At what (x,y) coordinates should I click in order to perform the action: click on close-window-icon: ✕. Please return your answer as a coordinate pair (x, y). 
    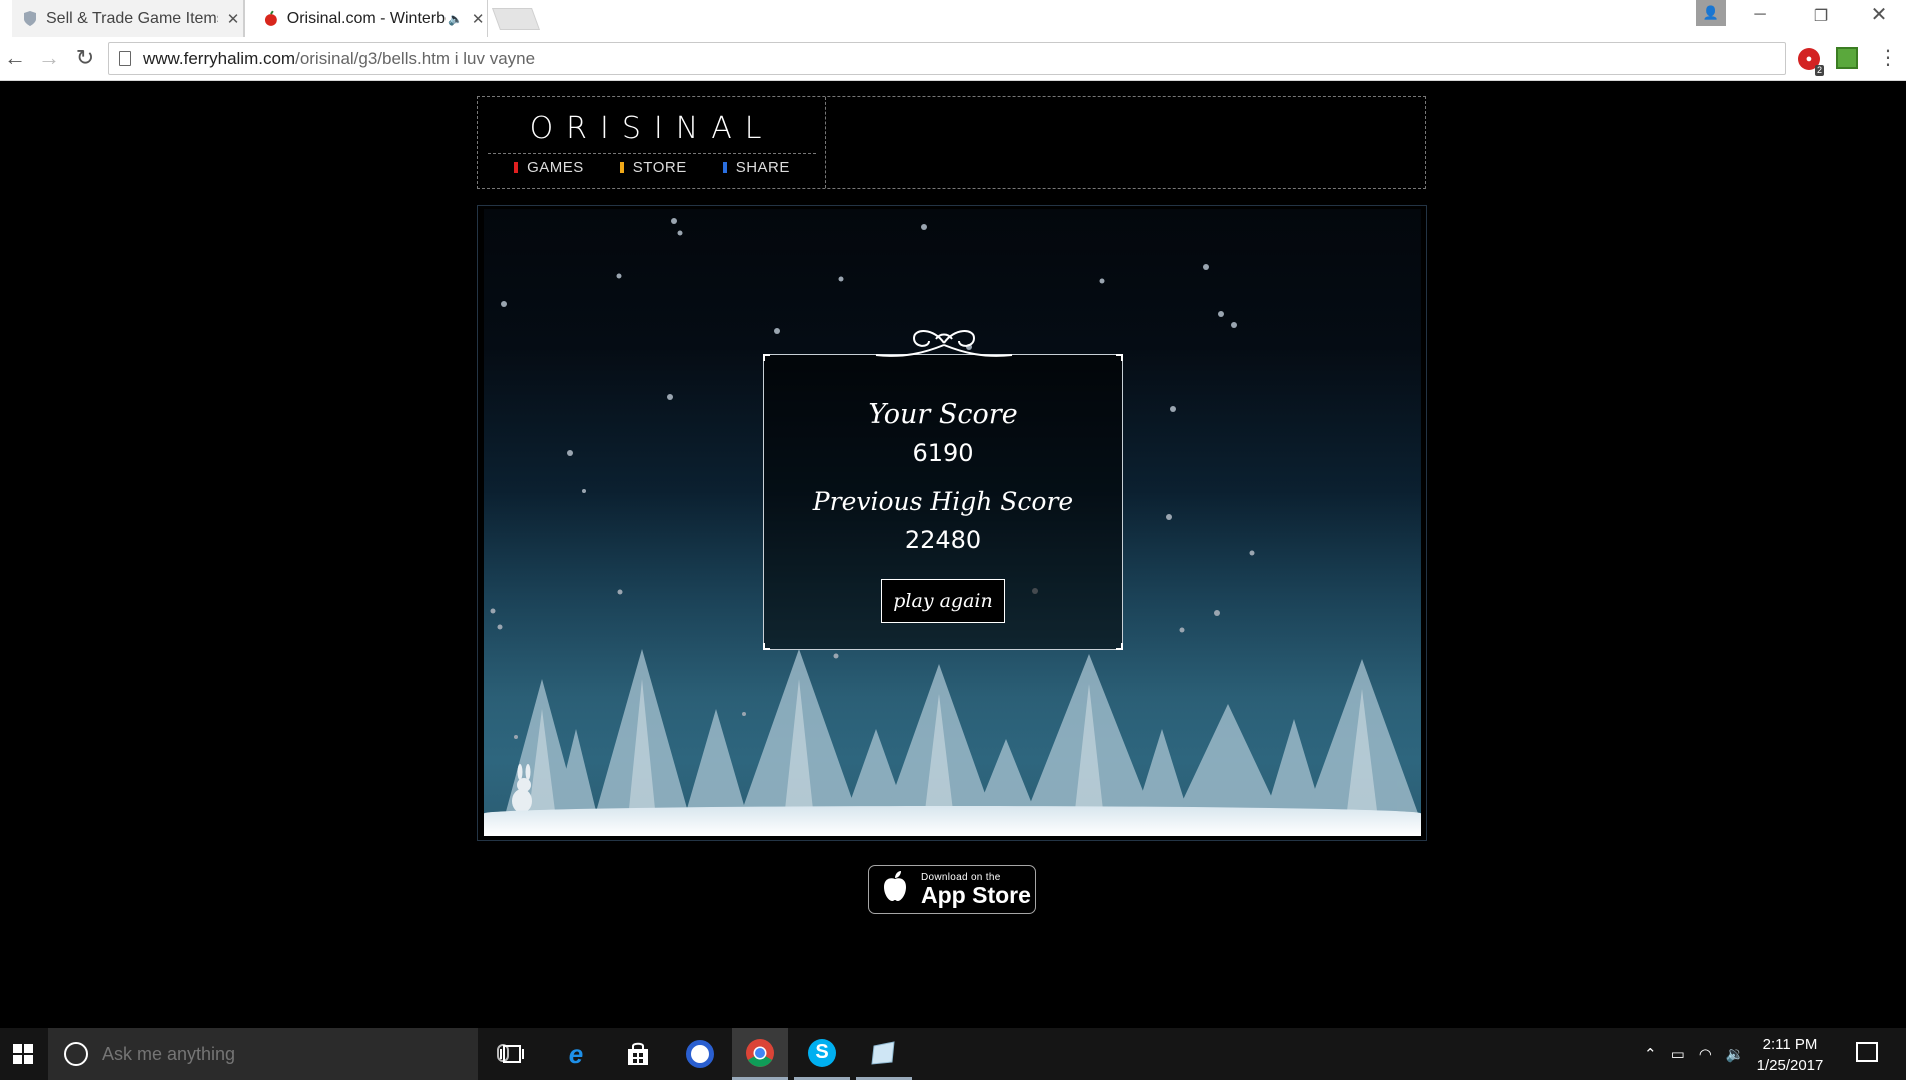
    Looking at the image, I should click on (1879, 14).